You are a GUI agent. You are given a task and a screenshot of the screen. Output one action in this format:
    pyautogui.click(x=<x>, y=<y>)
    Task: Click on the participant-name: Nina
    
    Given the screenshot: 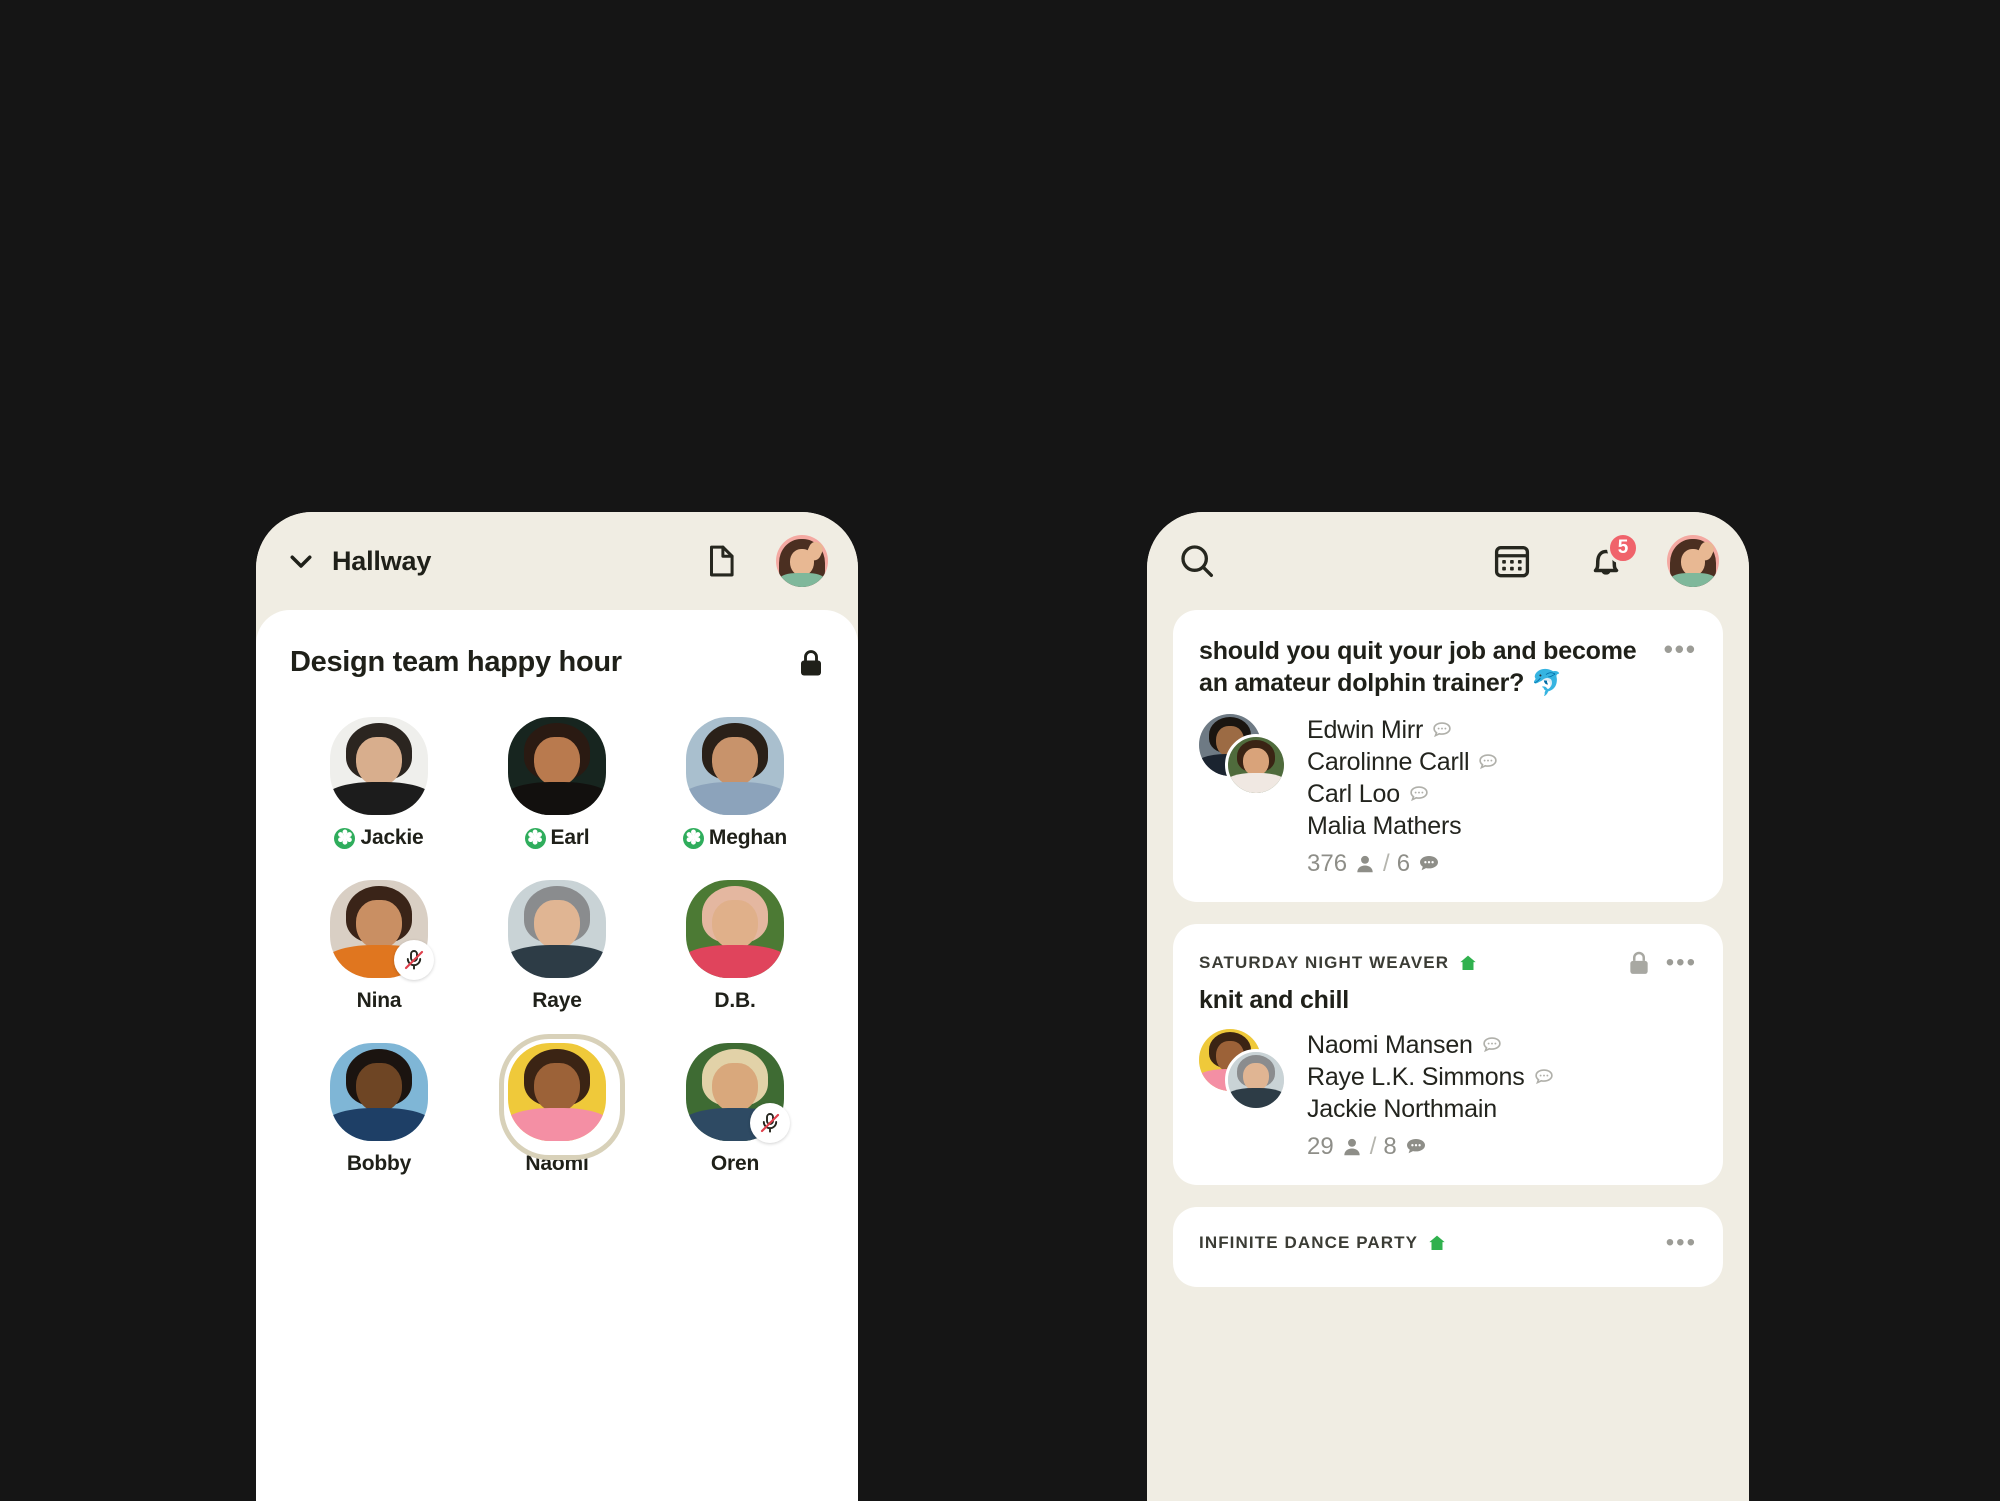 What is the action you would take?
    pyautogui.click(x=379, y=1000)
    